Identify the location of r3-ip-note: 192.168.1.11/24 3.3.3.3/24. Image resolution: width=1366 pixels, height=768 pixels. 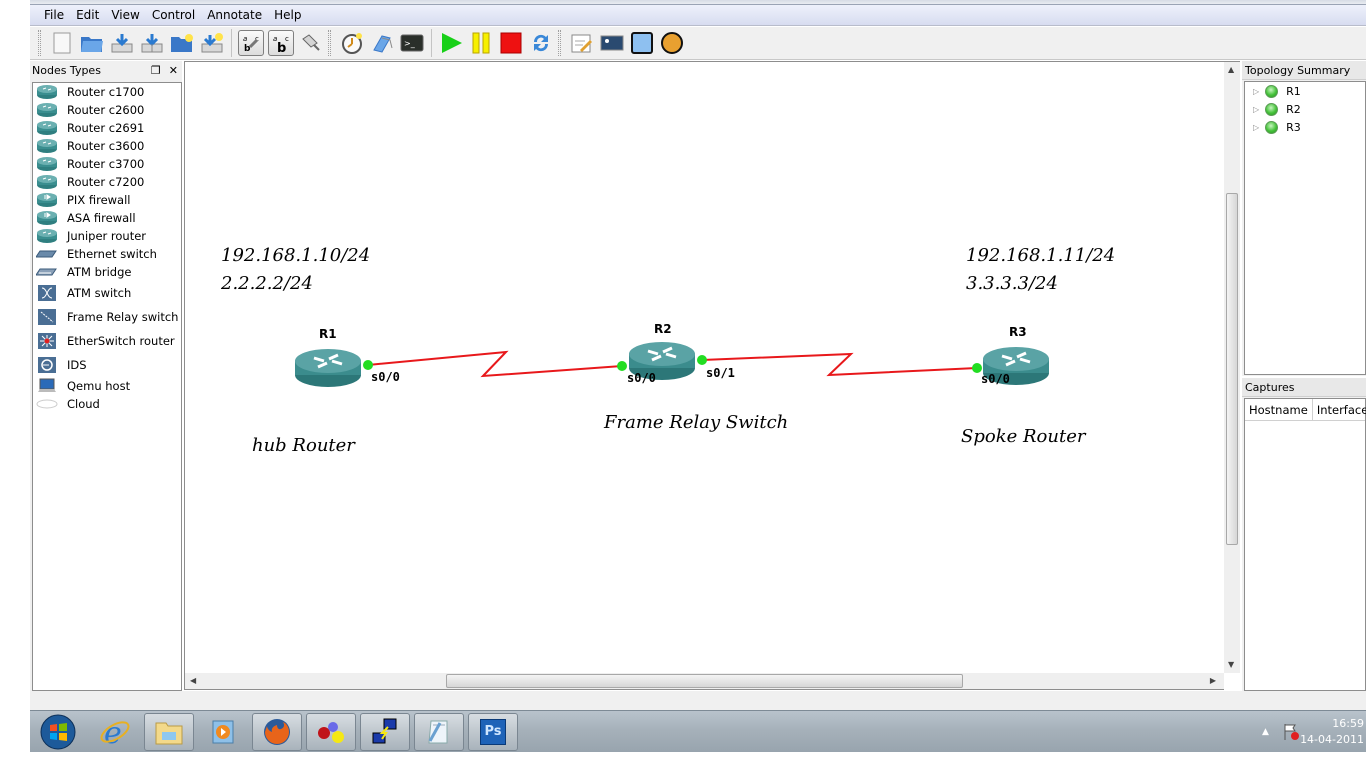
(1040, 270).